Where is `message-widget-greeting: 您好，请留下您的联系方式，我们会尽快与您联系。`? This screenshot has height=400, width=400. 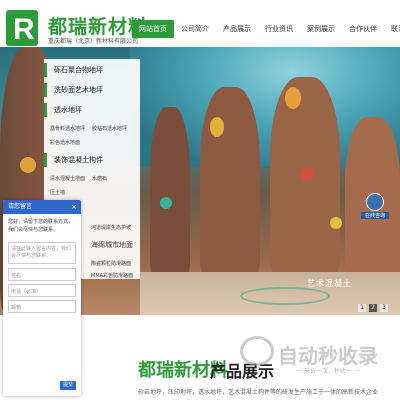
message-widget-greeting: 您好，请留下您的联系方式，我们会尽快与您联系。 is located at coordinates (41, 226).